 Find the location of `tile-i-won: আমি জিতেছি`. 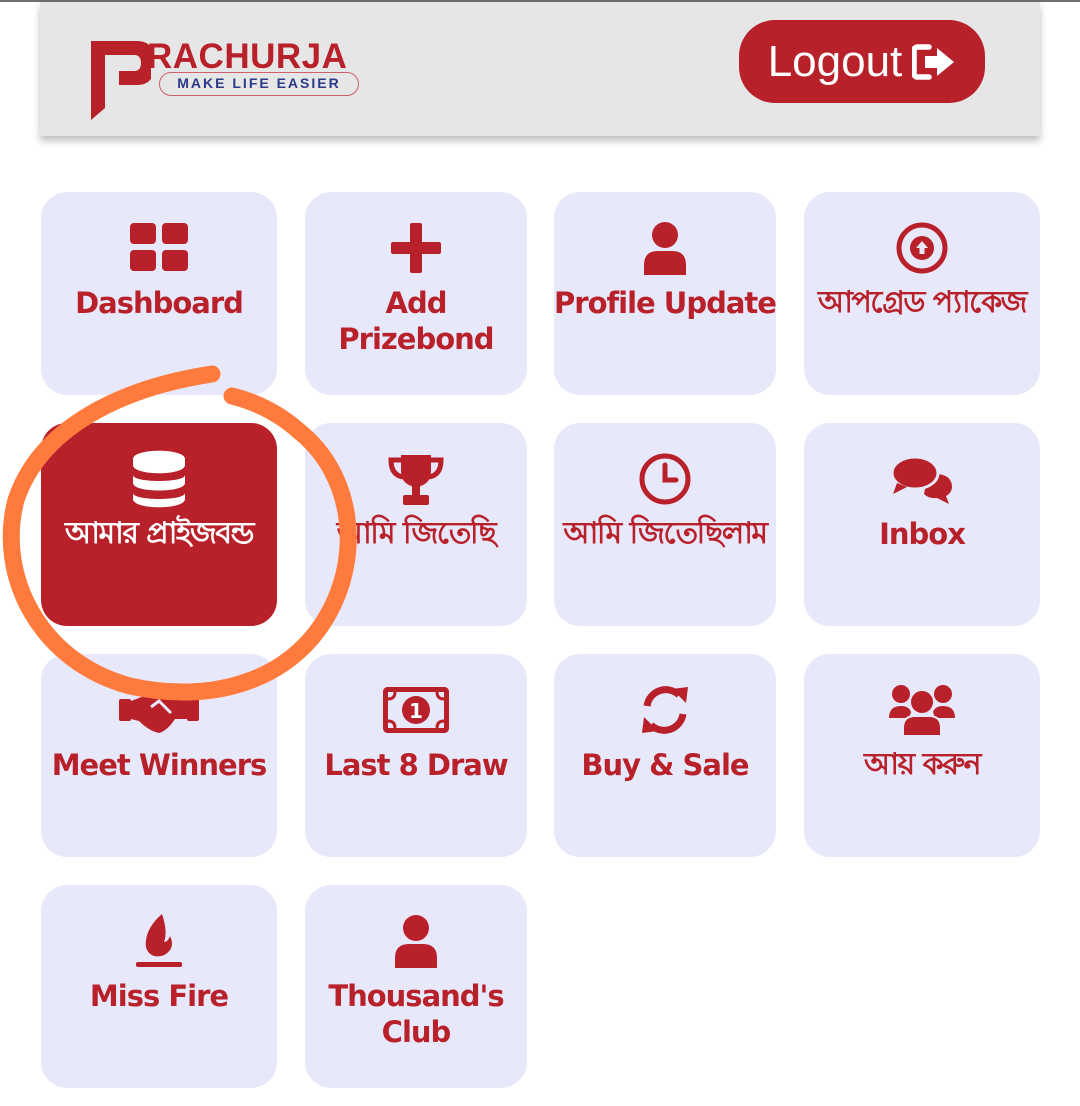

tile-i-won: আমি জিতেছি is located at coordinates (416, 524).